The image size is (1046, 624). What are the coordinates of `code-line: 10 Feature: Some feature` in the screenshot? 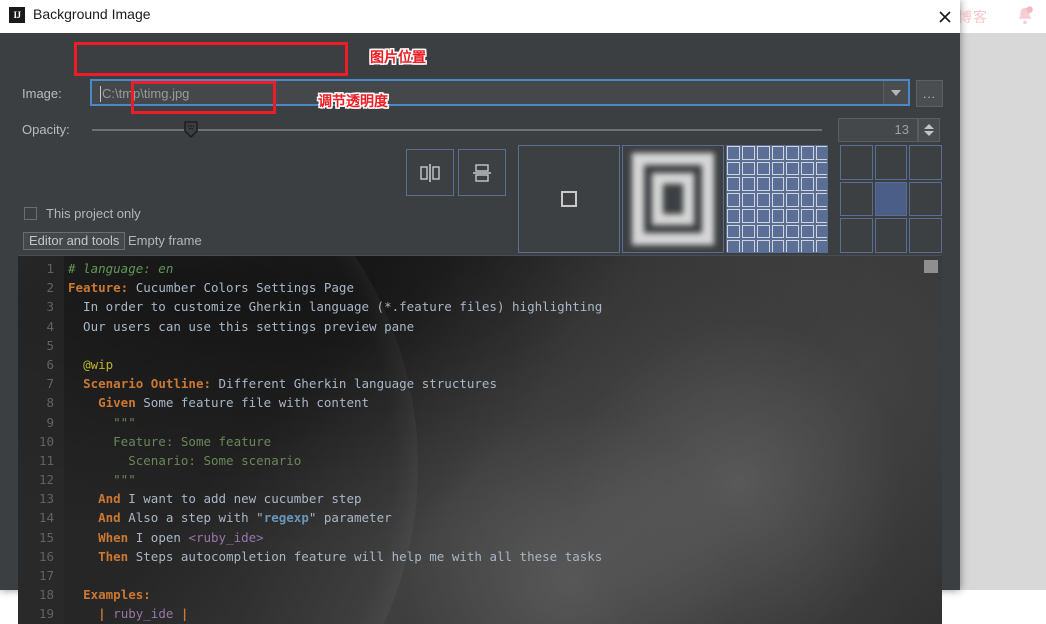 It's located at (480, 441).